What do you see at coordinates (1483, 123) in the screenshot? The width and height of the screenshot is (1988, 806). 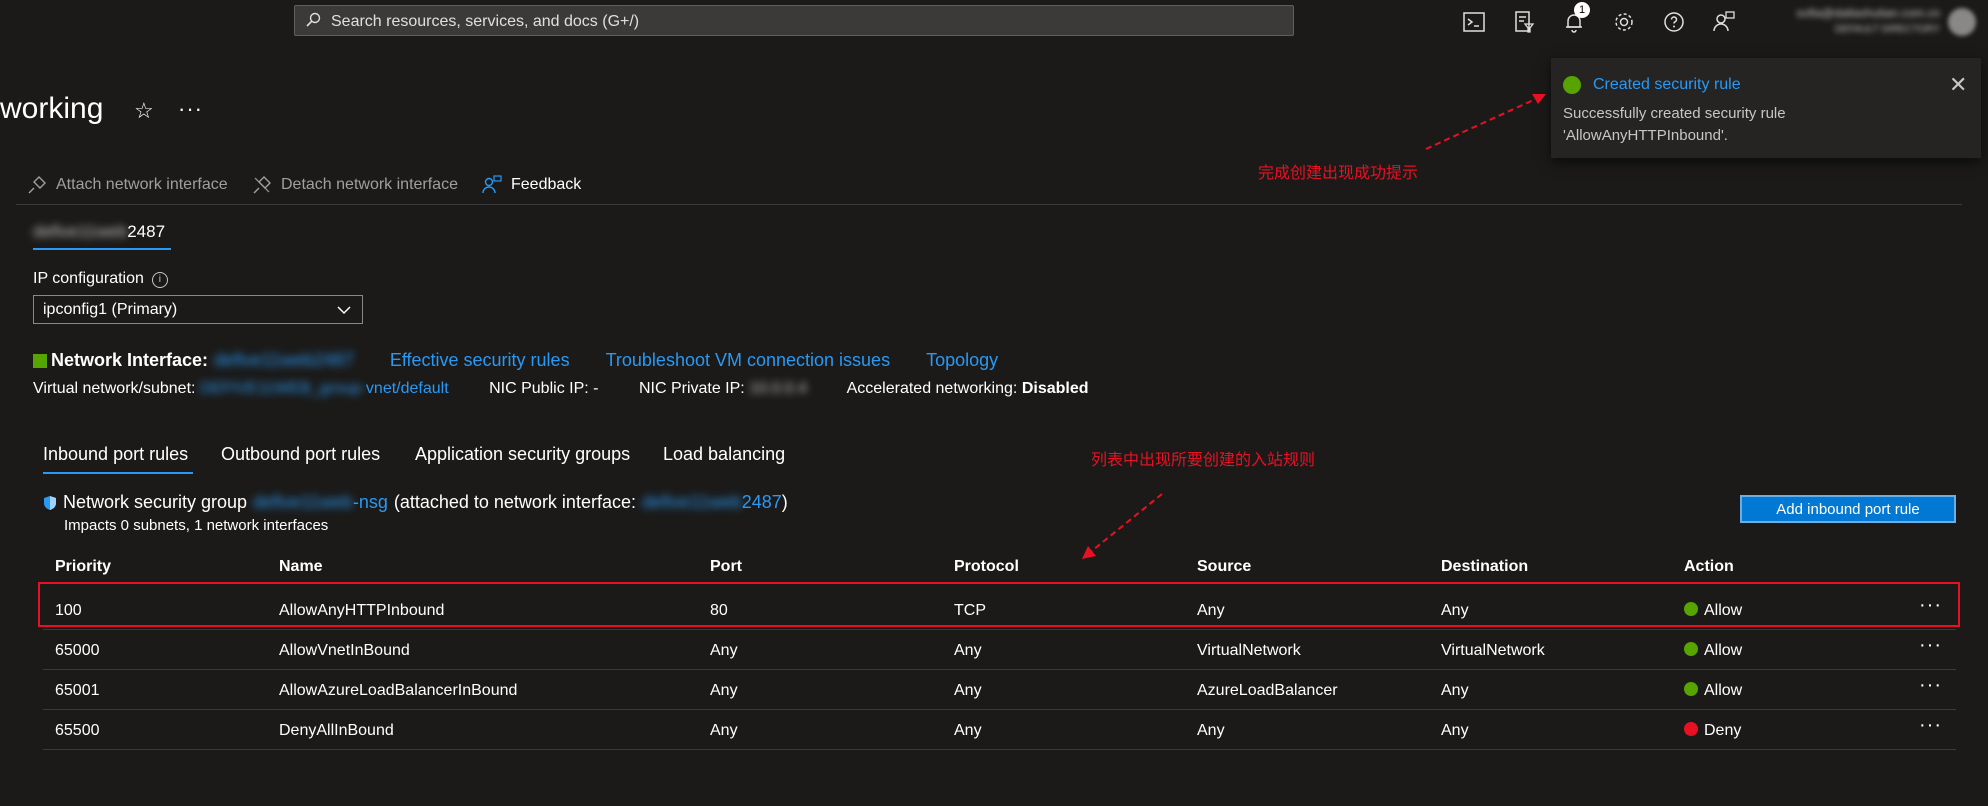 I see `toast-arrow` at bounding box center [1483, 123].